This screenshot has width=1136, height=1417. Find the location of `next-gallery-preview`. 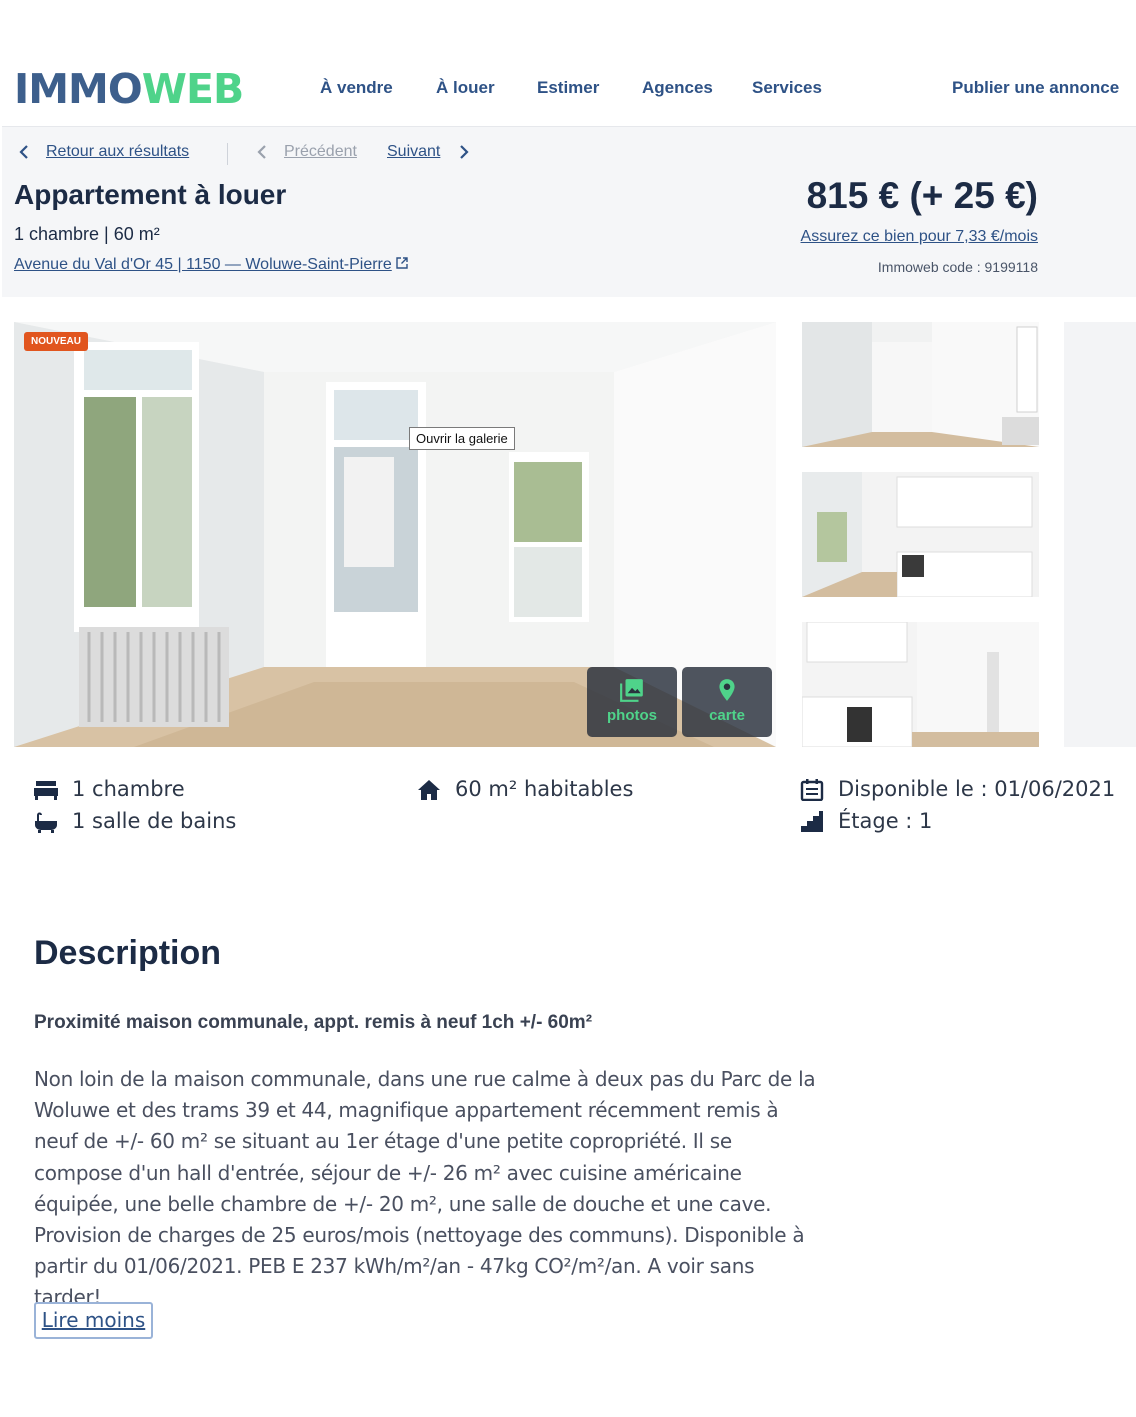

next-gallery-preview is located at coordinates (1100, 534).